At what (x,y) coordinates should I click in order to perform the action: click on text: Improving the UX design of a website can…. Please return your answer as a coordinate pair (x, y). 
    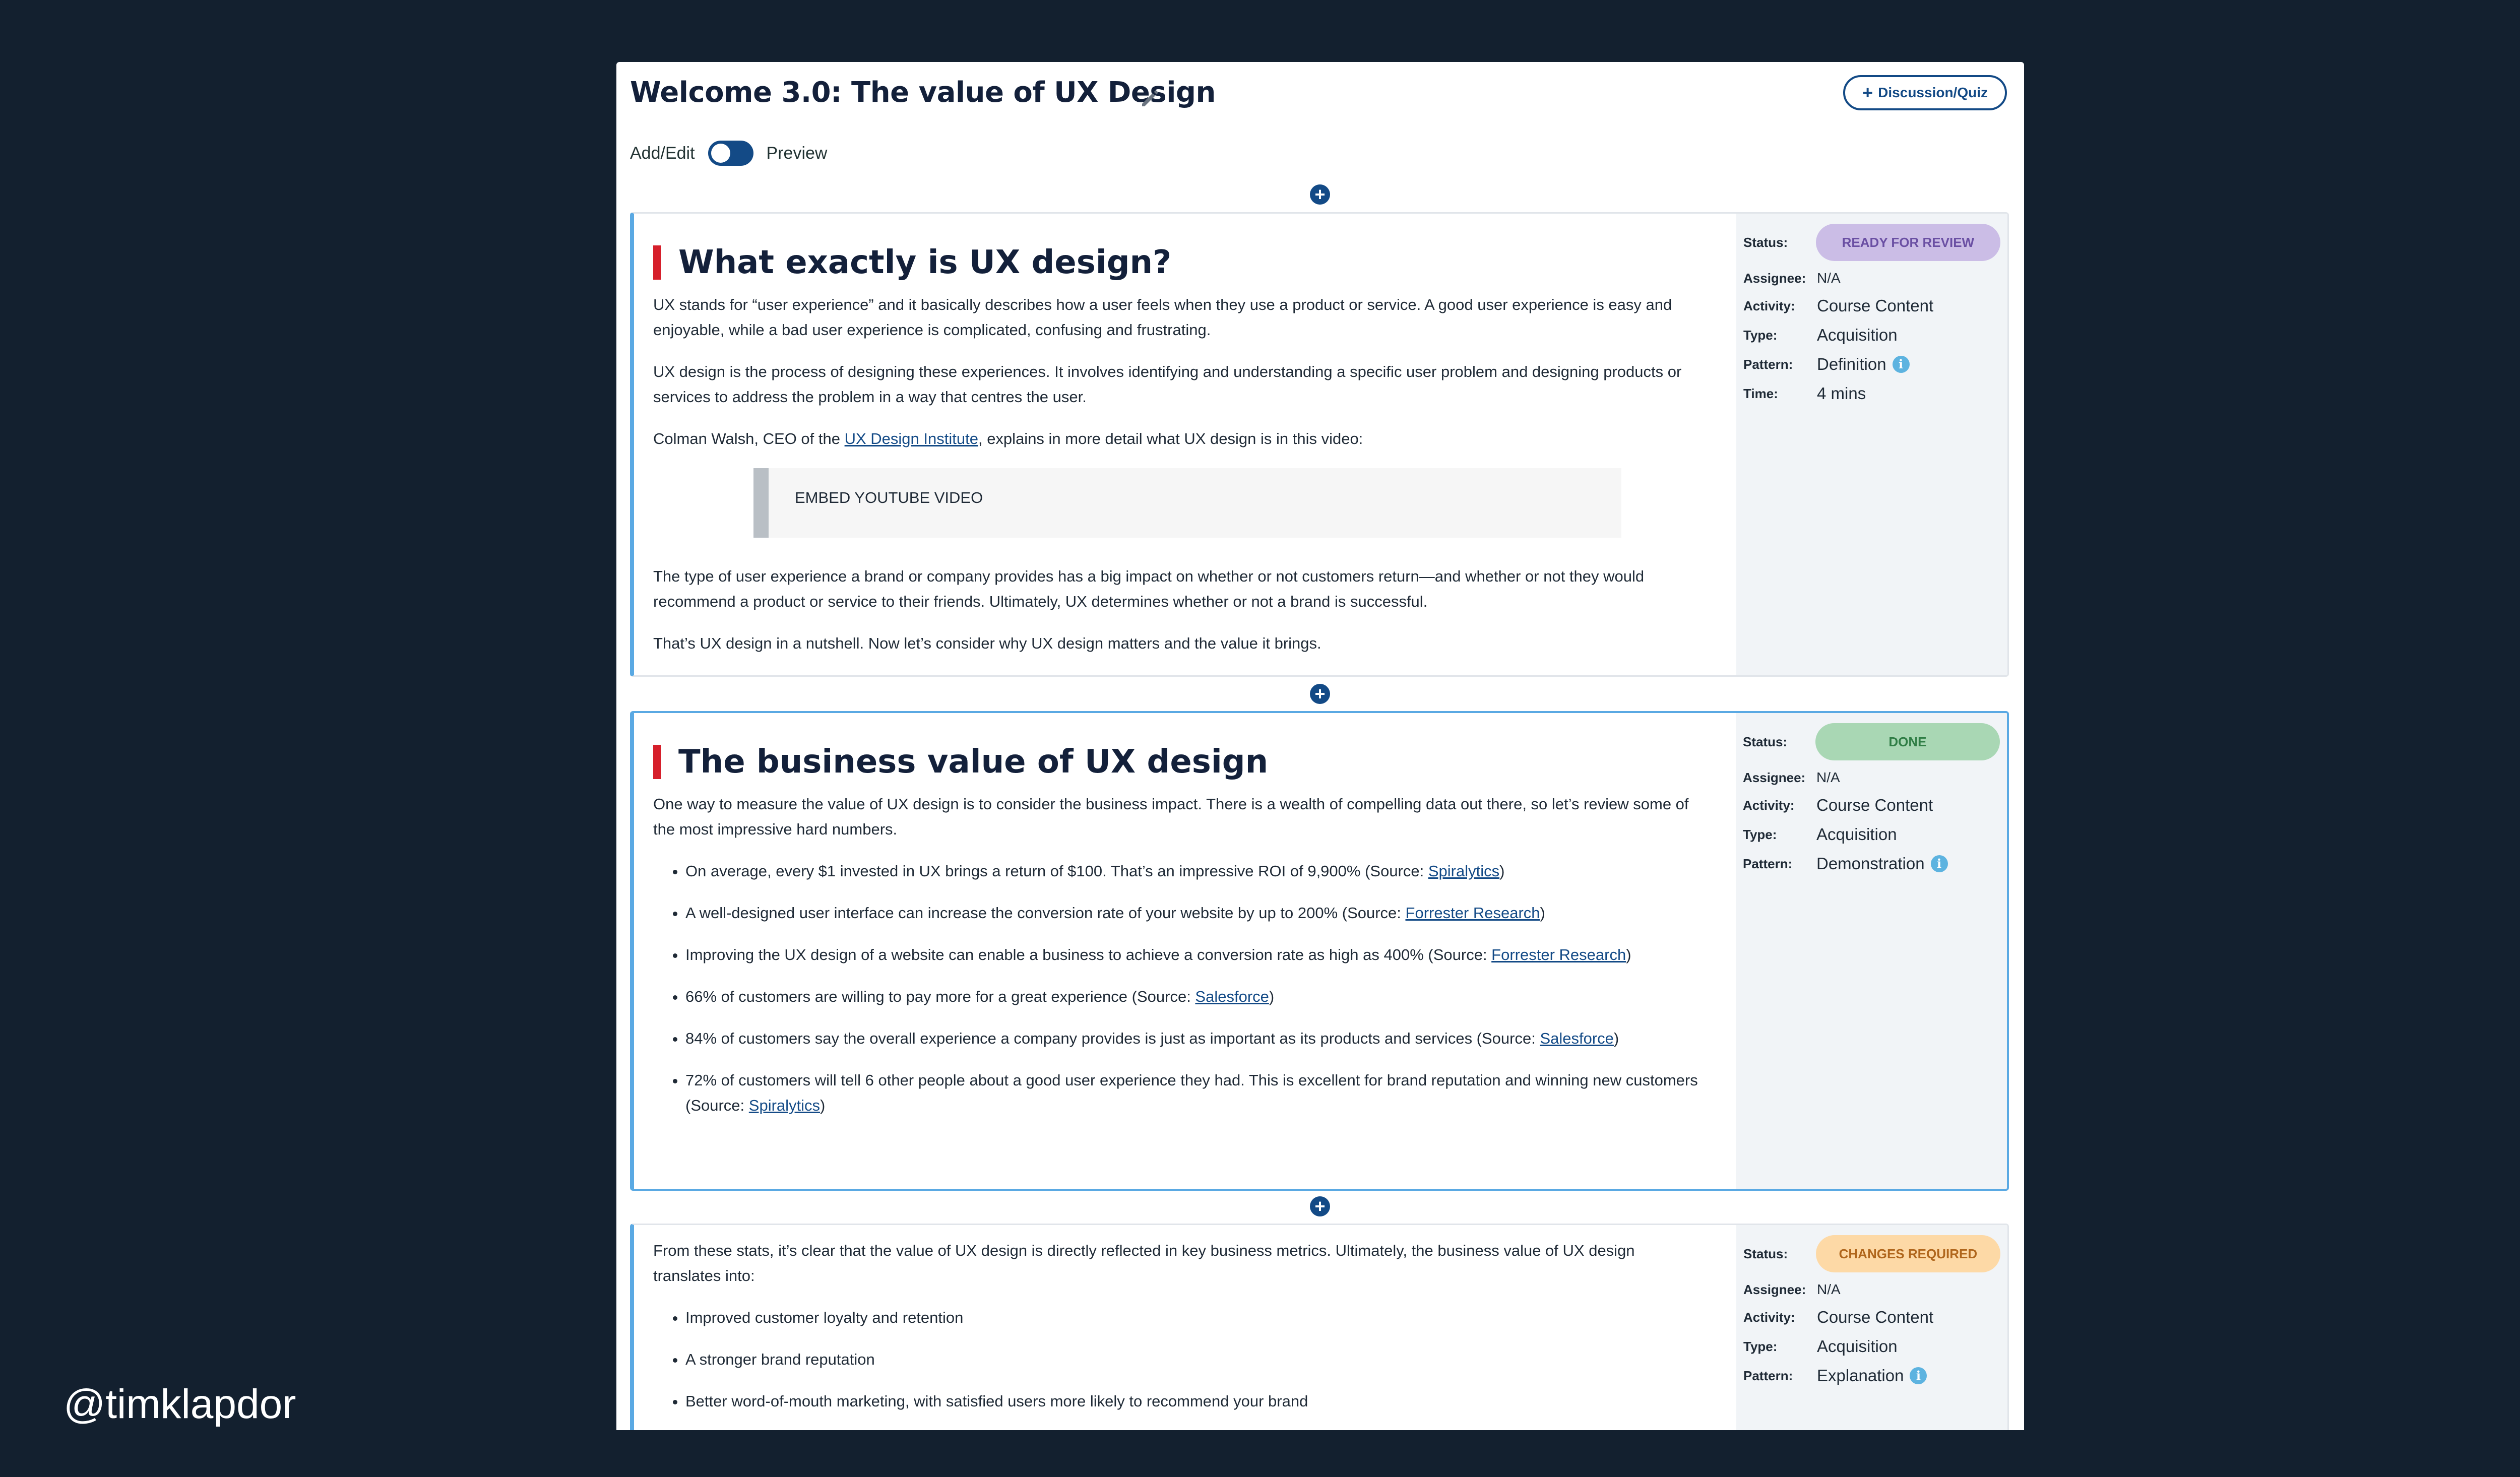
    Looking at the image, I should click on (1088, 955).